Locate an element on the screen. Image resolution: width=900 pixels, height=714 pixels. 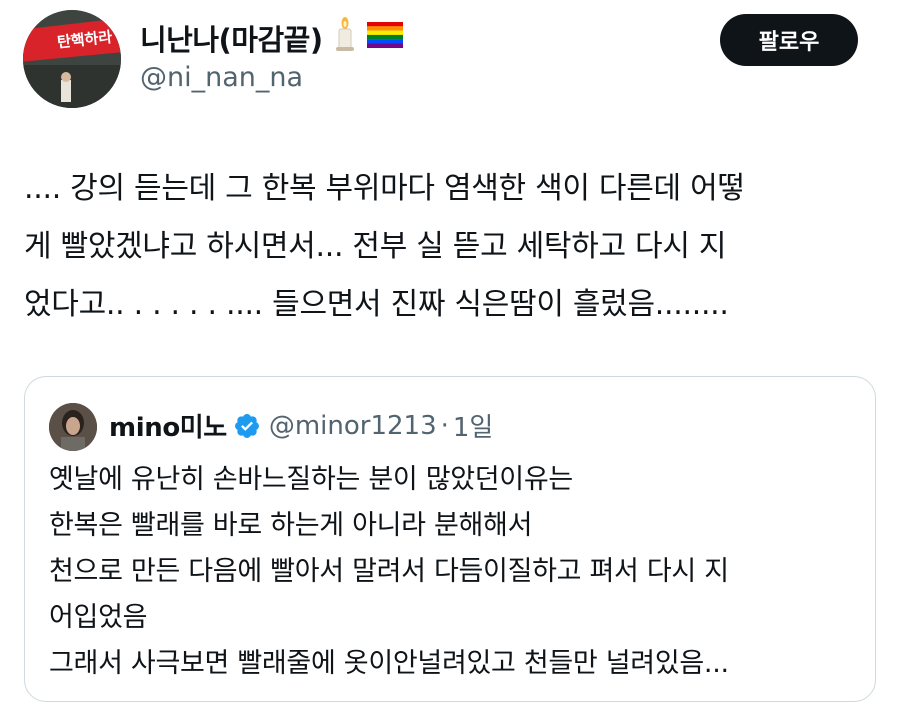
tweet-line: 게 빨았겠냐고 하시면서... 전부 실 뜯고 세탁하고 다시 지 is located at coordinates (375, 246).